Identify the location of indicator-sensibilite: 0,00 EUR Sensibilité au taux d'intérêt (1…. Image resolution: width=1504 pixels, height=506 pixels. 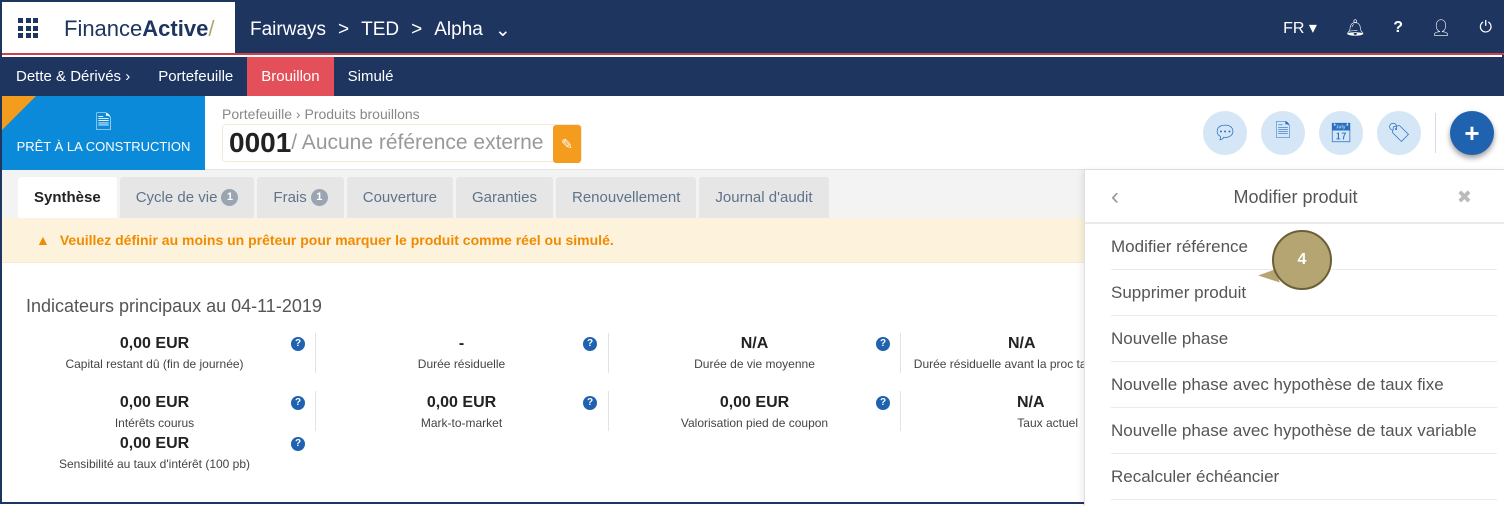
(156, 454).